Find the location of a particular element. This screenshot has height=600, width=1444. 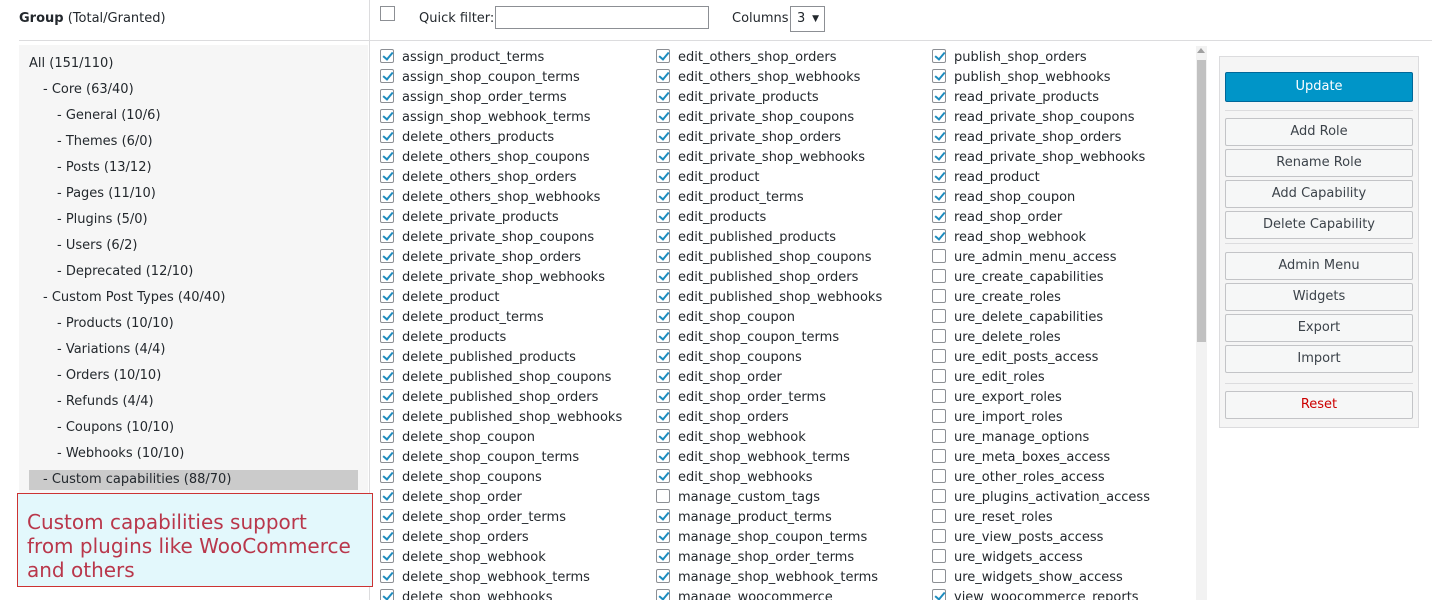

capability-label: ure_delete_roles is located at coordinates (1007, 338).